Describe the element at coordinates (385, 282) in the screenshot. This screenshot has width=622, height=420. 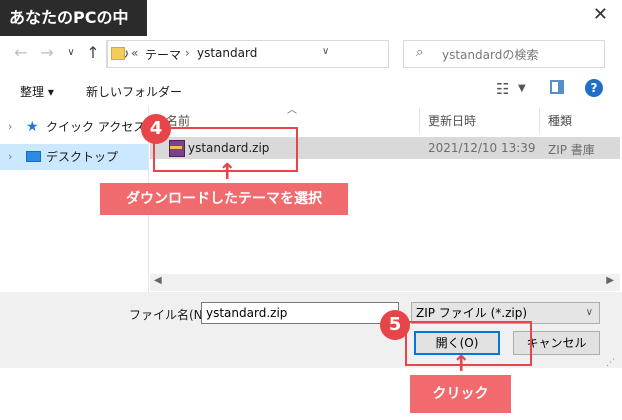
I see `horizontal-scrollbar: ◀ ▶` at that location.